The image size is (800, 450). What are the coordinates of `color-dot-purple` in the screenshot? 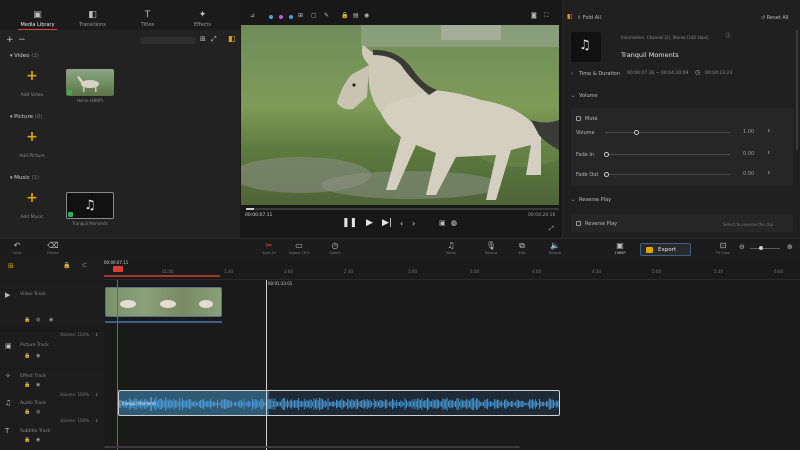 It's located at (281, 17).